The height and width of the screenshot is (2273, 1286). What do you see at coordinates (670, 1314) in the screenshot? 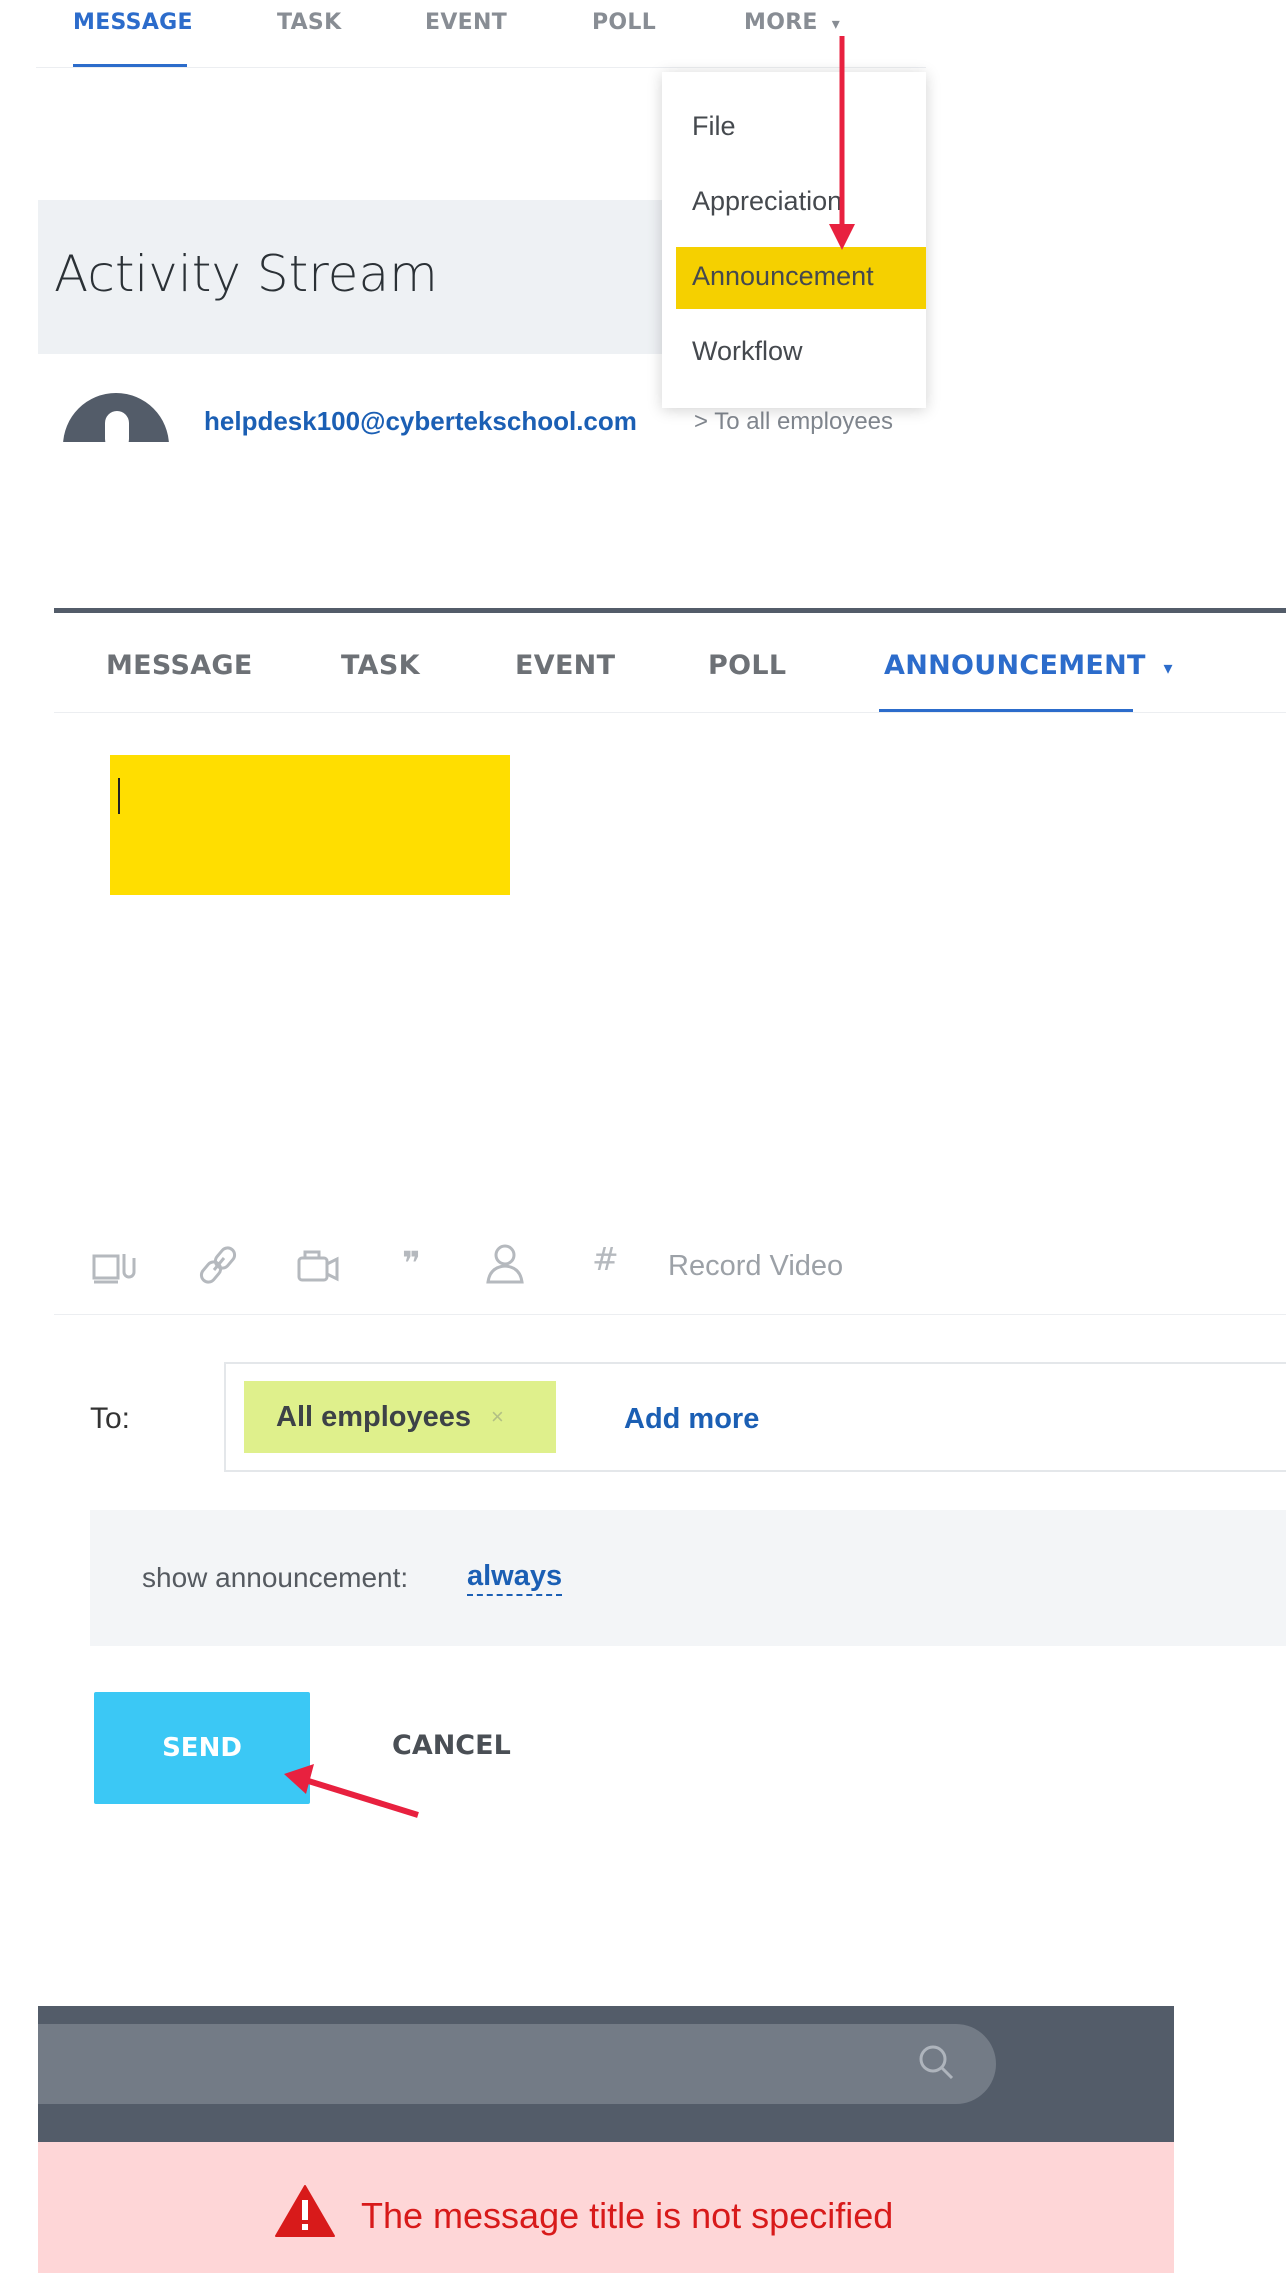
I see `toolbar-divider` at bounding box center [670, 1314].